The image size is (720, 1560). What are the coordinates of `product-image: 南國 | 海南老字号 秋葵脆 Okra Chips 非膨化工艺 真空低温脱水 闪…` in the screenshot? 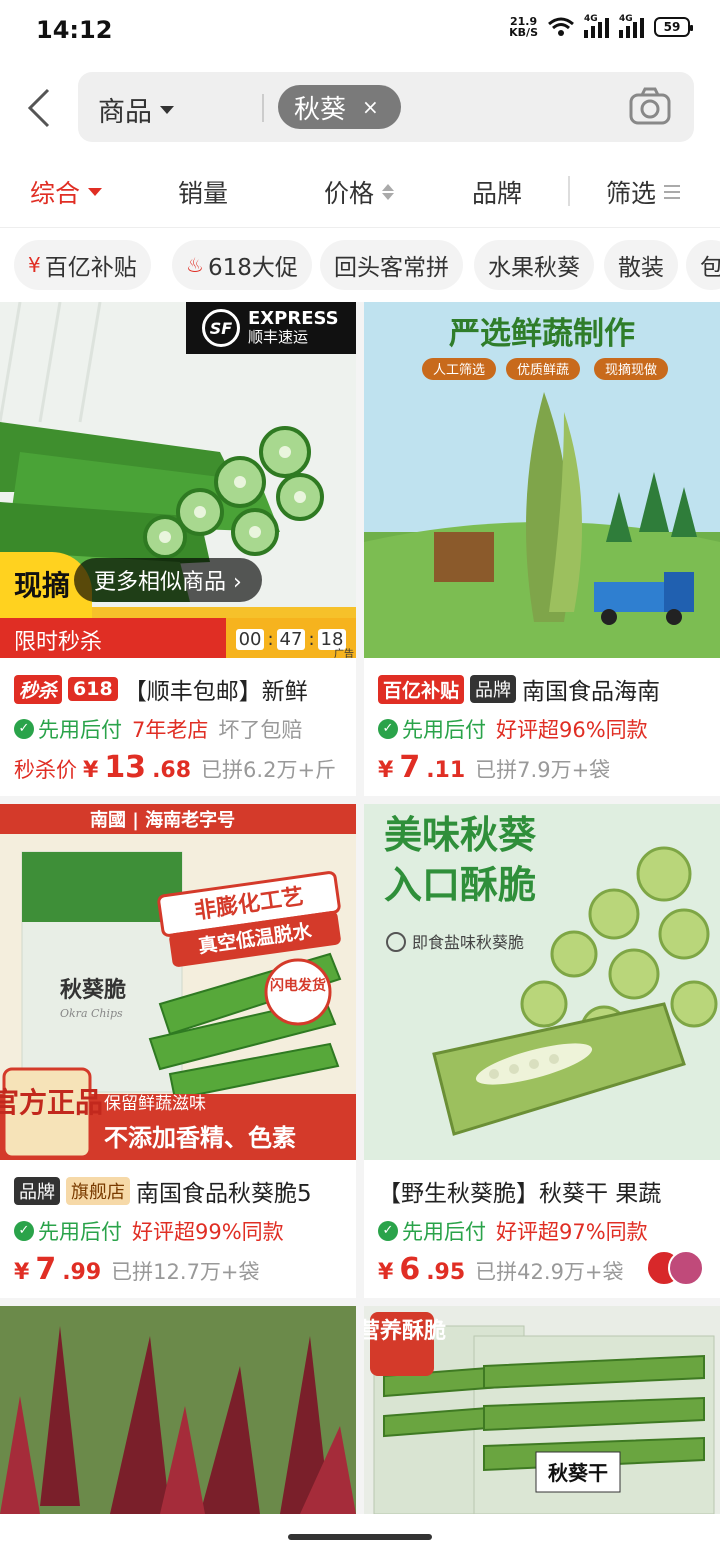 It's located at (178, 982).